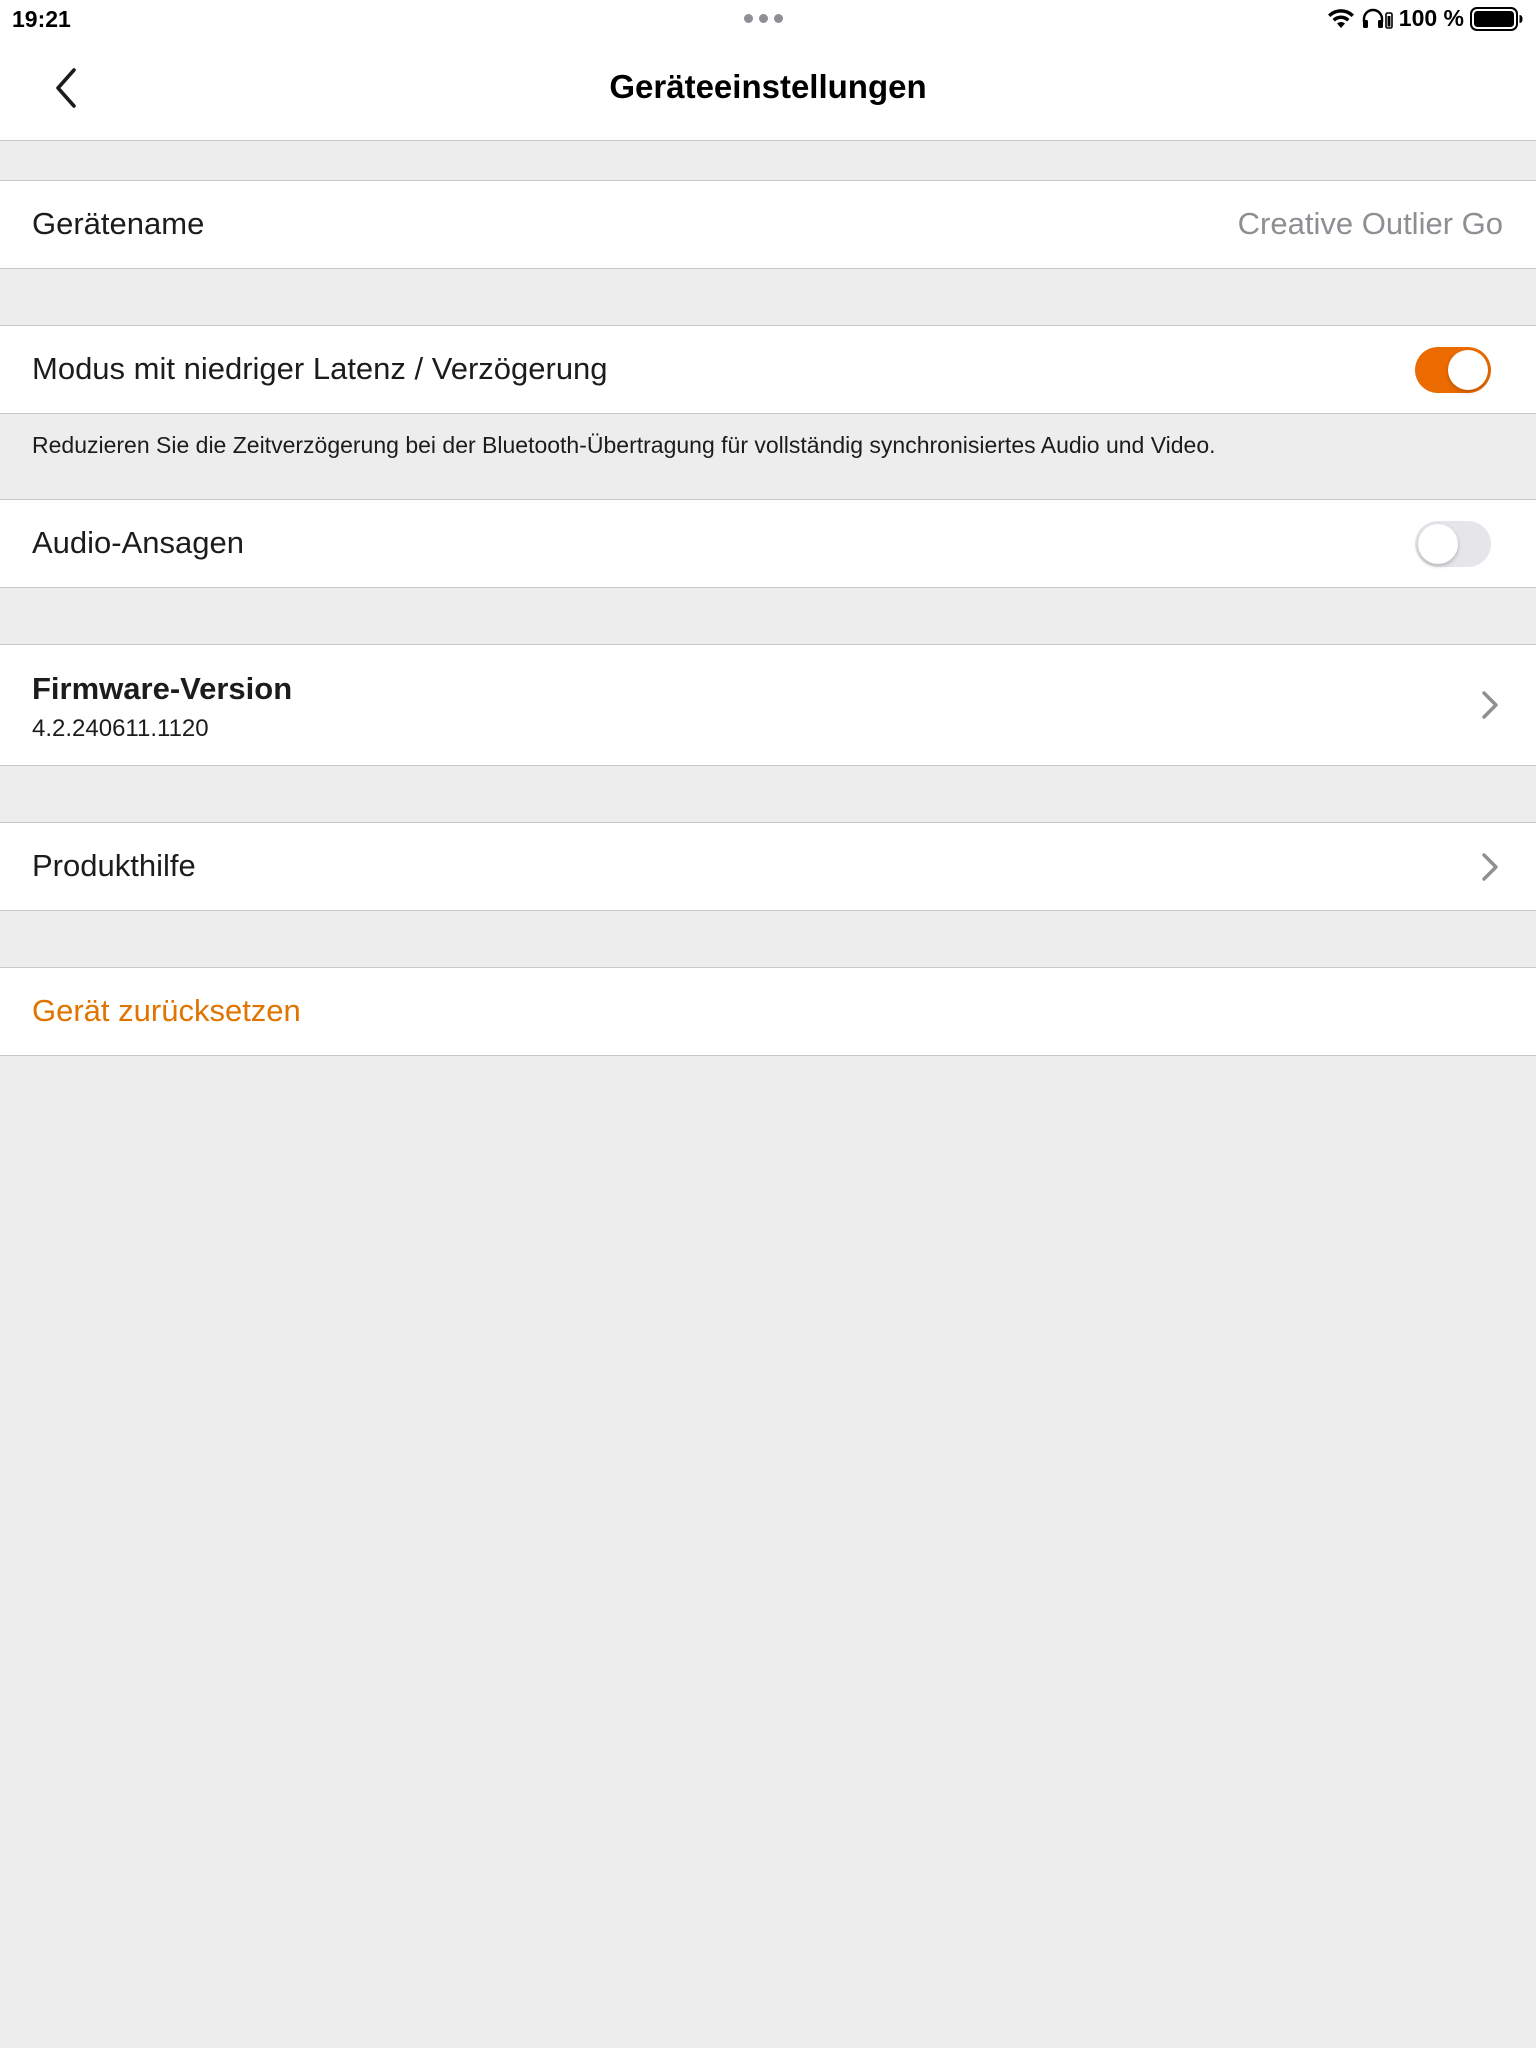  I want to click on firmware-version-value: 4.2.240611.1120, so click(120, 728).